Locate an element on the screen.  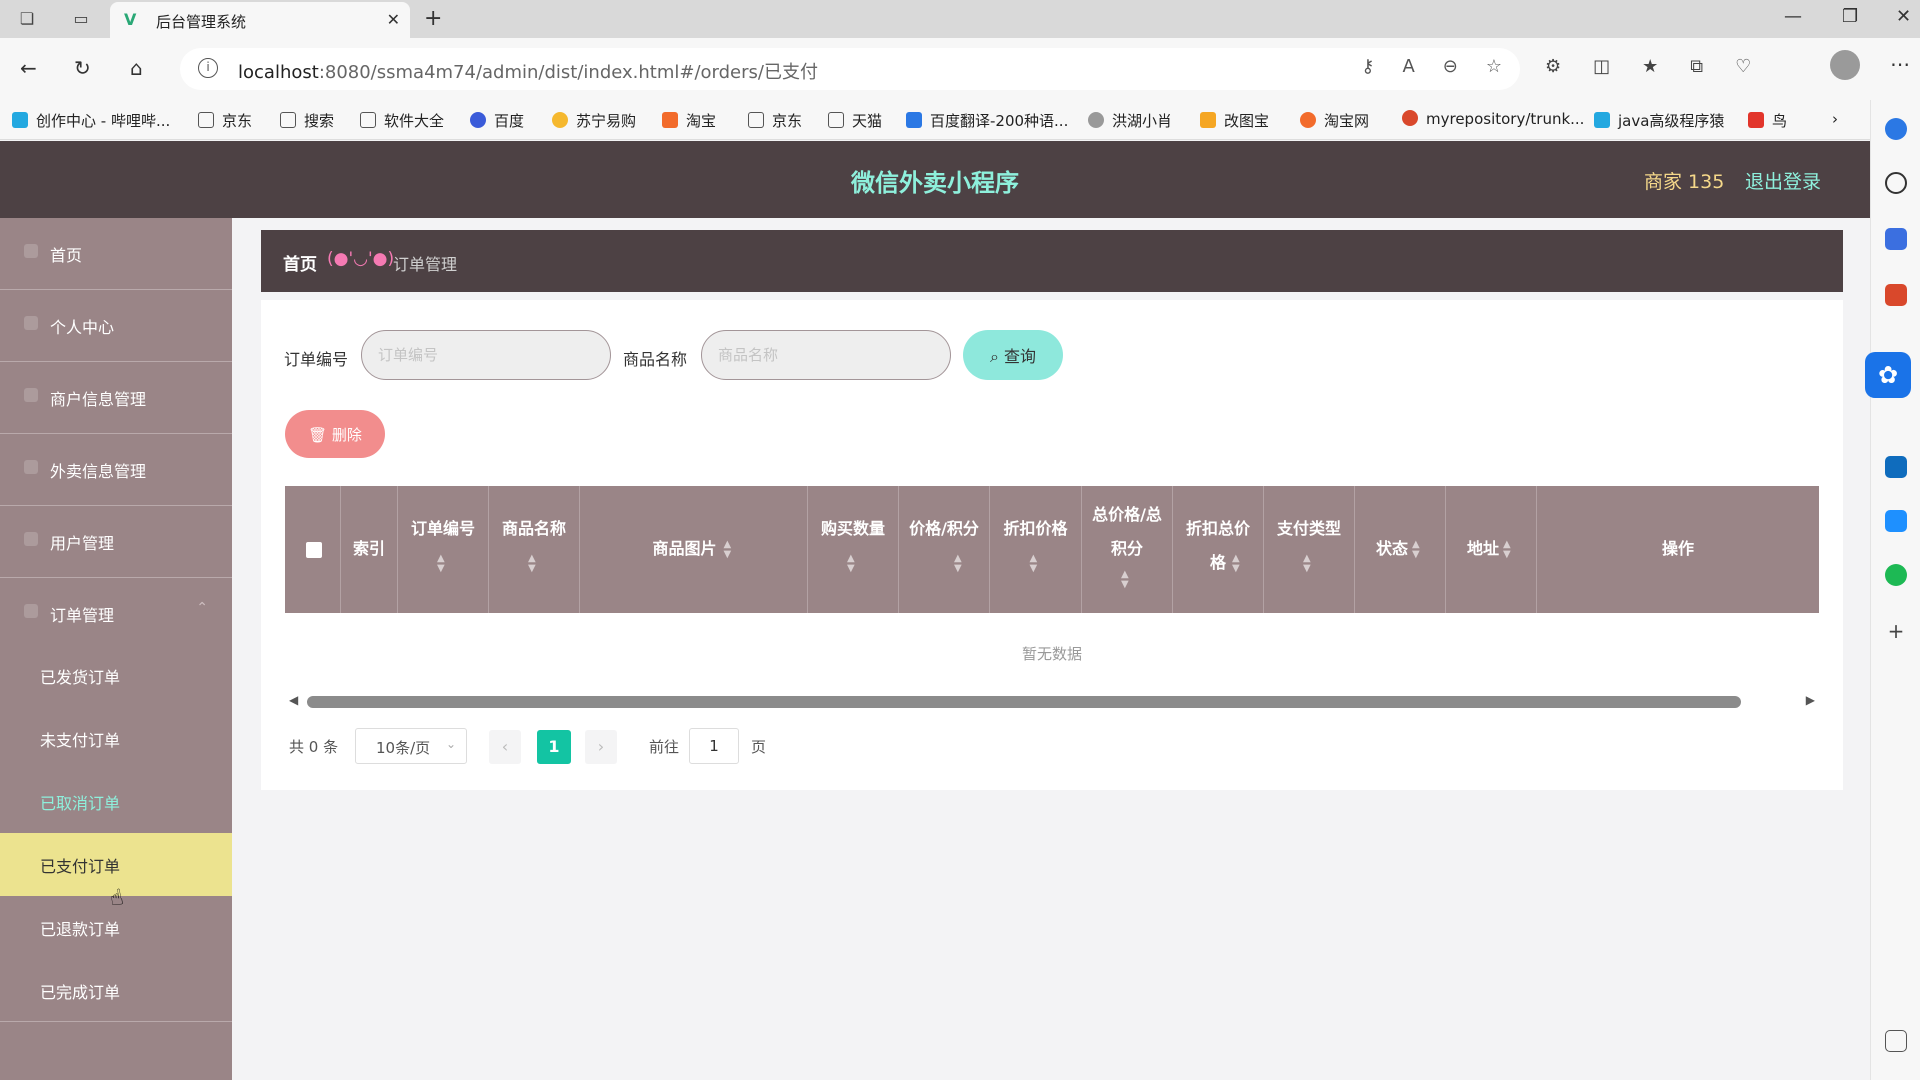
tools-briefcase-icon is located at coordinates (1896, 295).